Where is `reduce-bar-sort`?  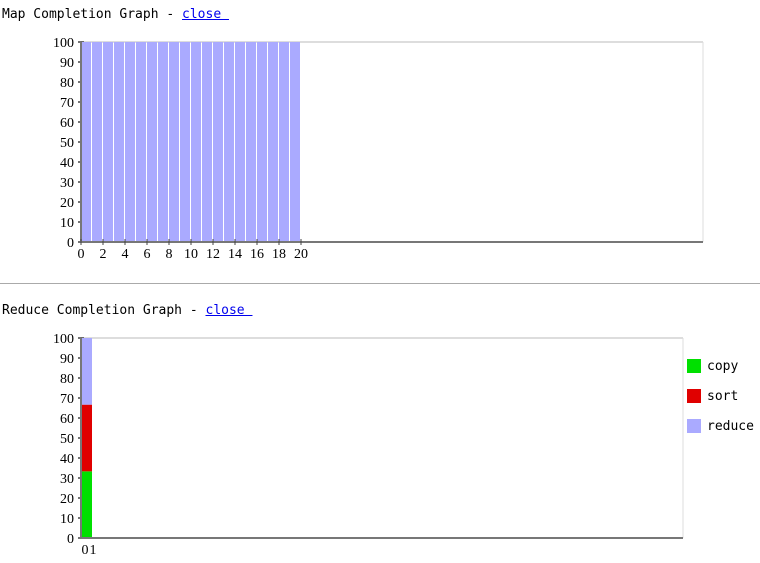
reduce-bar-sort is located at coordinates (86, 438).